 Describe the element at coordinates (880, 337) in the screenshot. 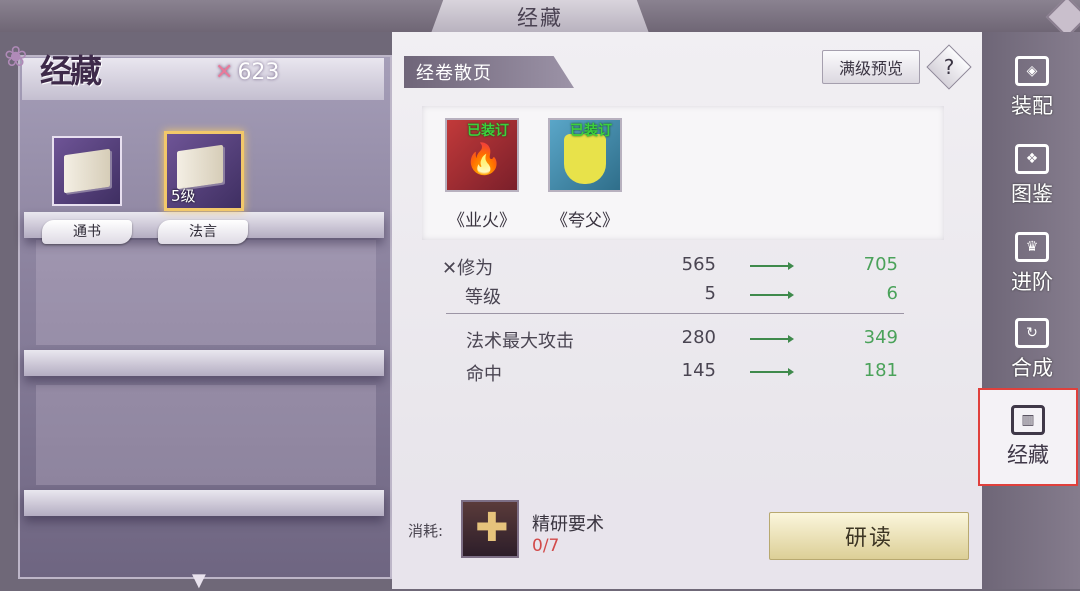

I see `stat-to: 349` at that location.